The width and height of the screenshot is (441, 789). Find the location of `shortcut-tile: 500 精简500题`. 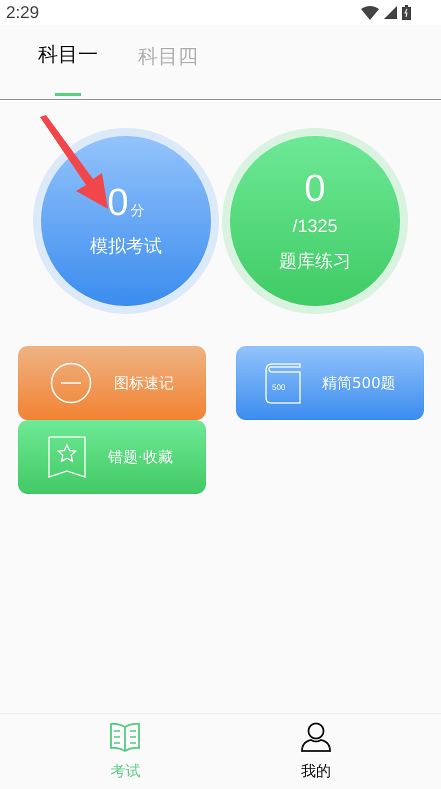

shortcut-tile: 500 精简500题 is located at coordinates (330, 383).